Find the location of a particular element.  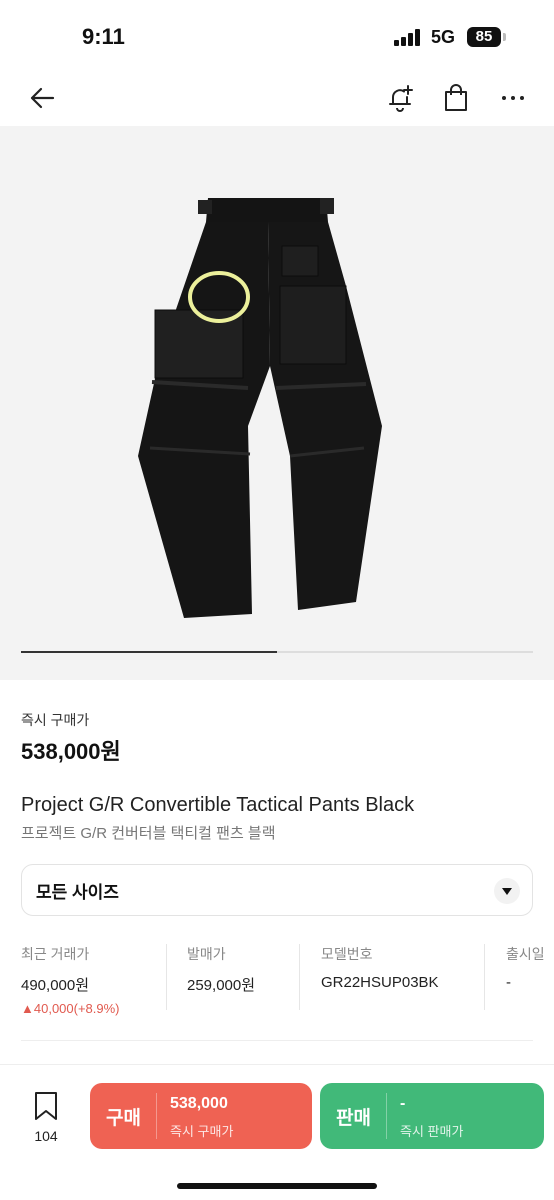

bookmark-button: 104 is located at coordinates (46, 1117).